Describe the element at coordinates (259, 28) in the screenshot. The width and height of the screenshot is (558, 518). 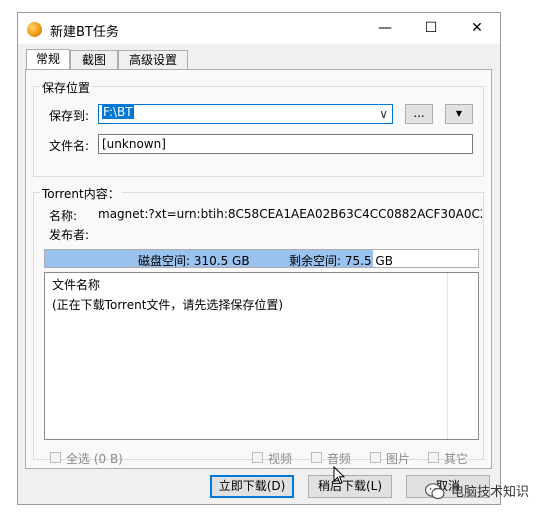
I see `title-bar: 新建BT任务 — ☐ ✕` at that location.